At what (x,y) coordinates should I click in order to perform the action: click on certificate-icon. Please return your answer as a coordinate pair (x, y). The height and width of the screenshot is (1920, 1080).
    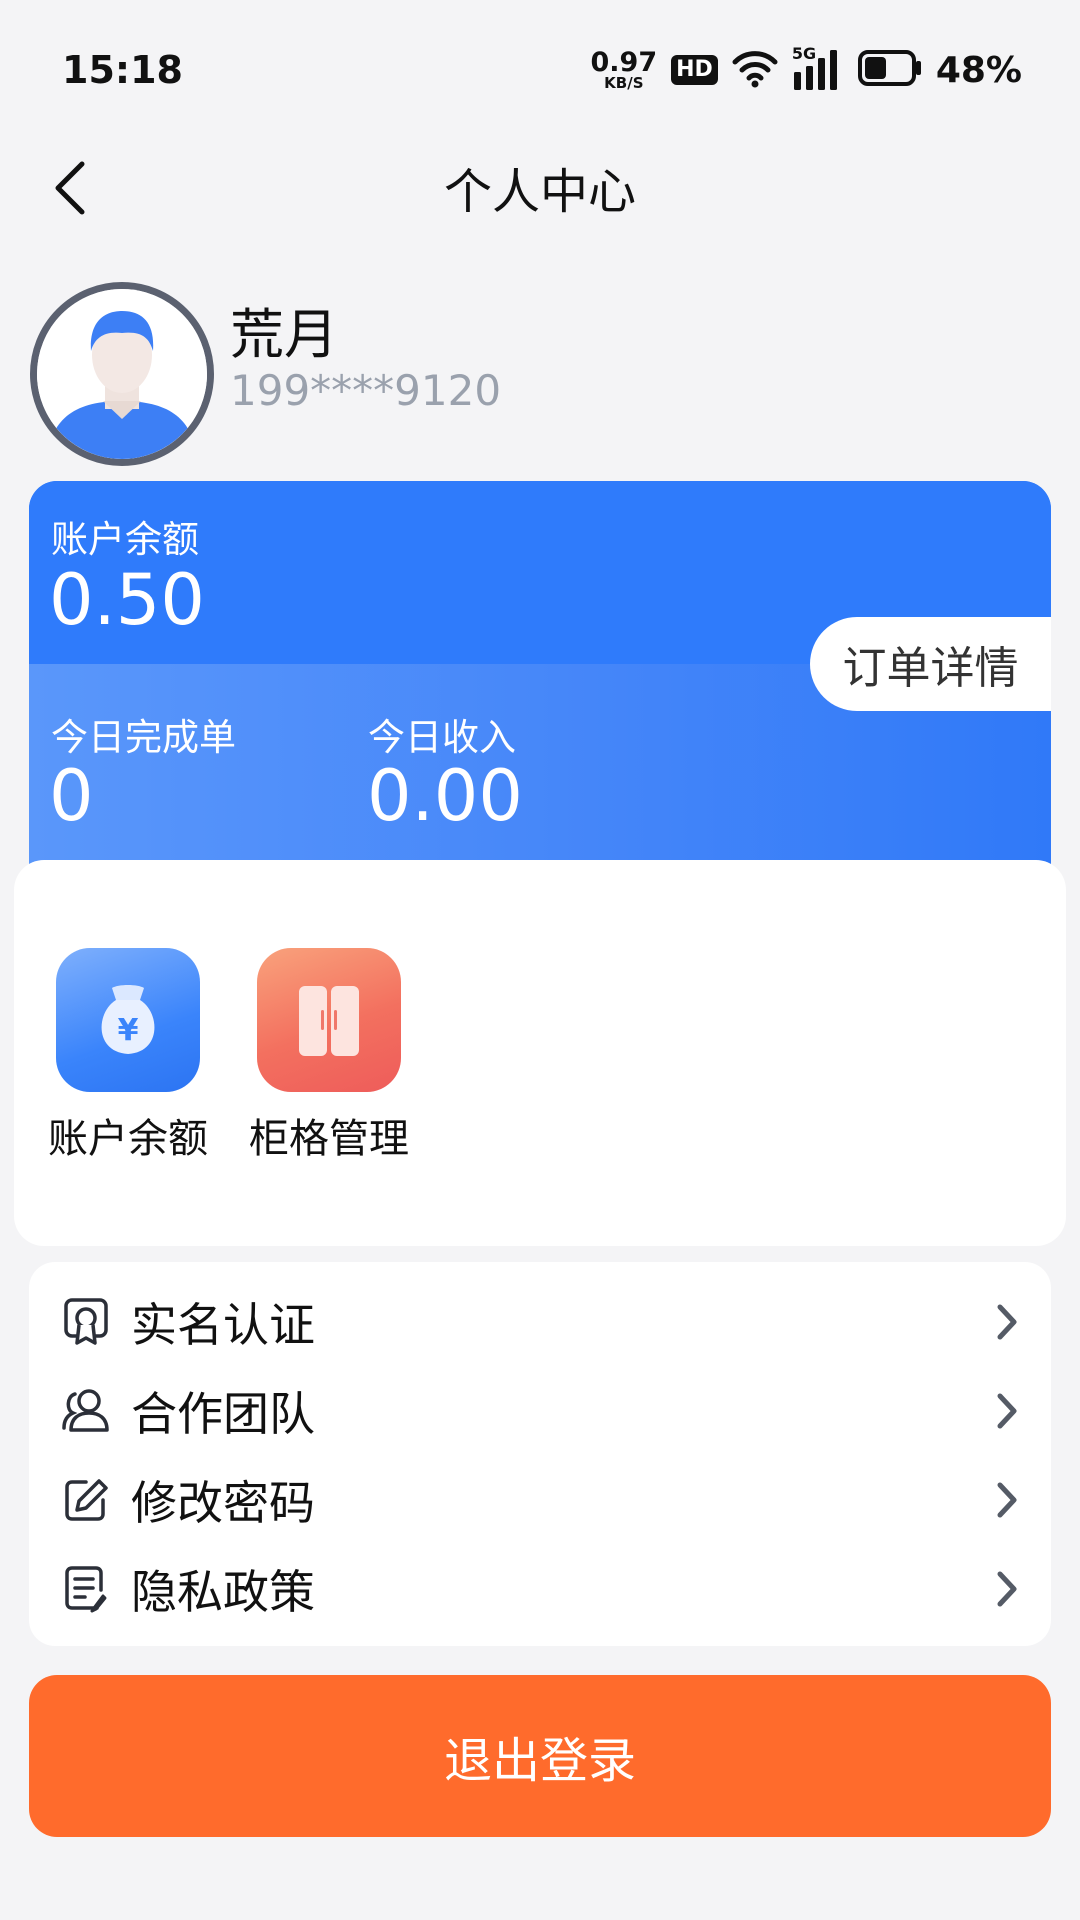
    Looking at the image, I should click on (86, 1322).